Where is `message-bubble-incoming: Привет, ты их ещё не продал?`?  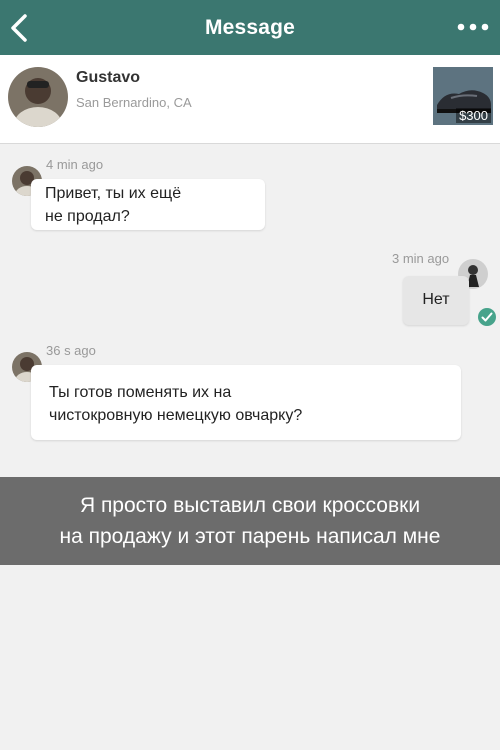 message-bubble-incoming: Привет, ты их ещё не продал? is located at coordinates (148, 204).